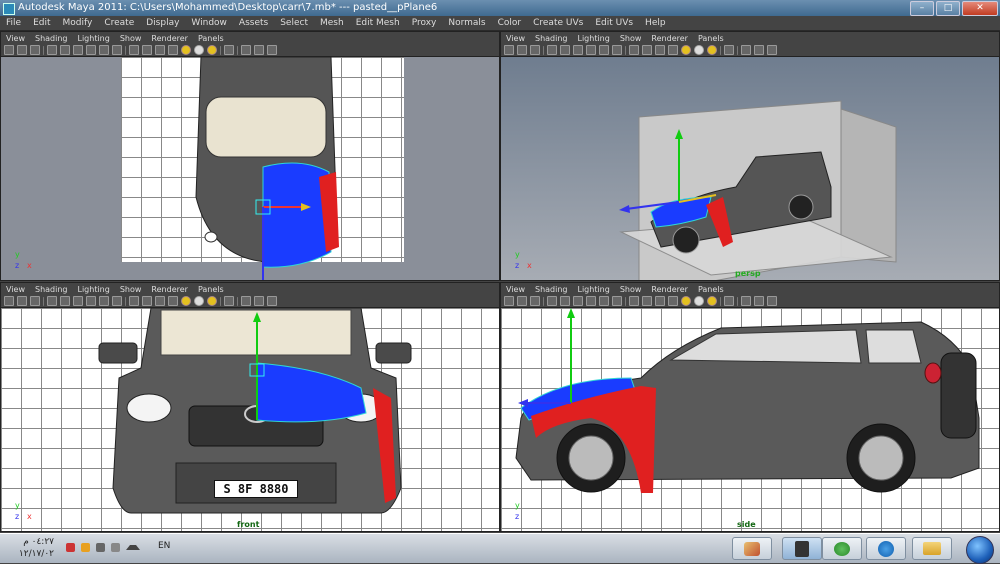 This screenshot has height=564, width=1000. What do you see at coordinates (164, 546) in the screenshot?
I see `input-language: EN` at bounding box center [164, 546].